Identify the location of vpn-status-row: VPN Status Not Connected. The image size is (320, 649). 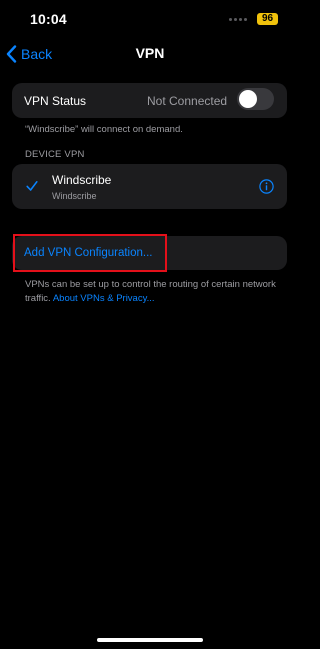
(149, 100).